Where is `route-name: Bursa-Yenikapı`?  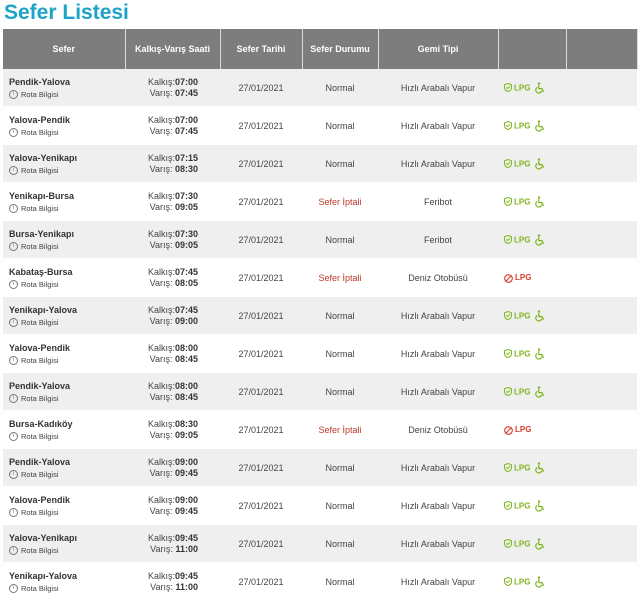
route-name: Bursa-Yenikapı is located at coordinates (67, 234).